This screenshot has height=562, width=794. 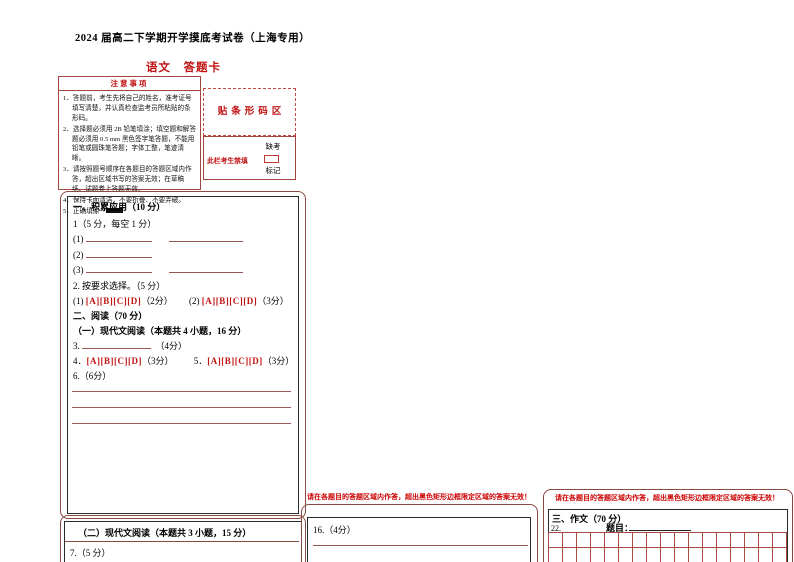 What do you see at coordinates (194, 301) in the screenshot?
I see `q2-2-num: (2)` at bounding box center [194, 301].